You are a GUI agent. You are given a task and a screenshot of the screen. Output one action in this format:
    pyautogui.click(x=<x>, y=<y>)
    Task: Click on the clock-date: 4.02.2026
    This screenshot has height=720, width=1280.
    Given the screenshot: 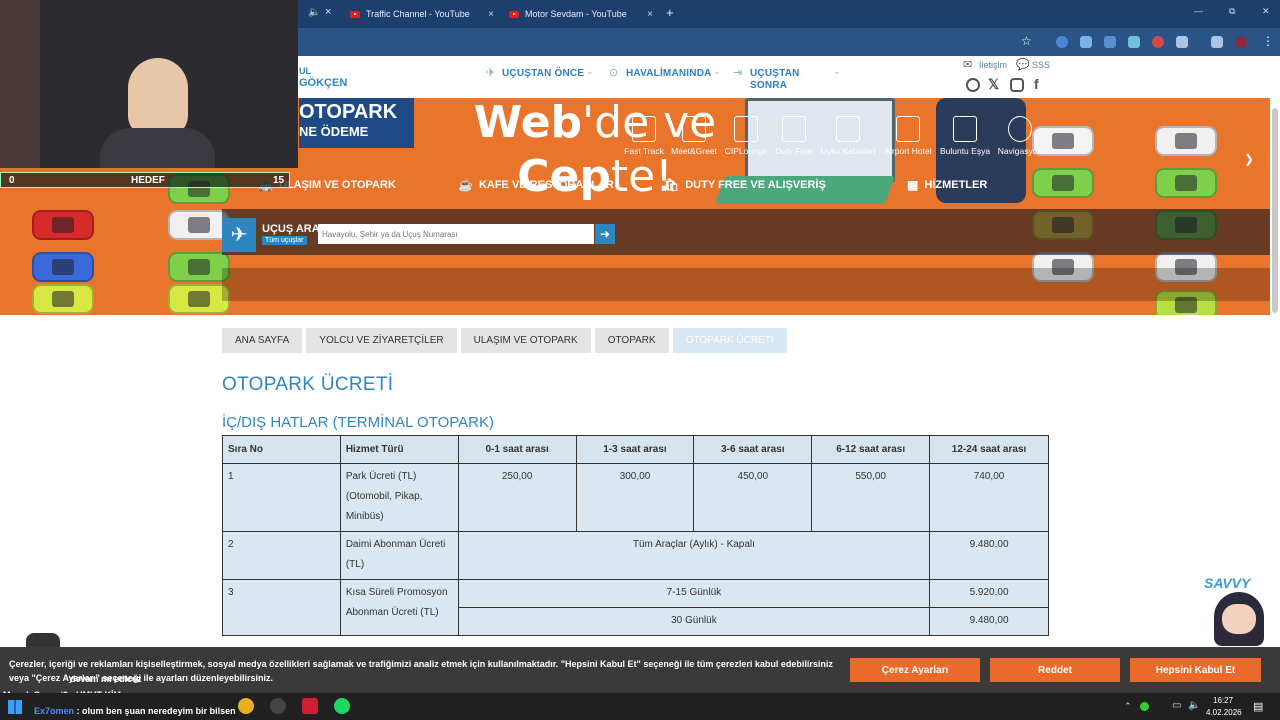 What is the action you would take?
    pyautogui.click(x=1224, y=712)
    